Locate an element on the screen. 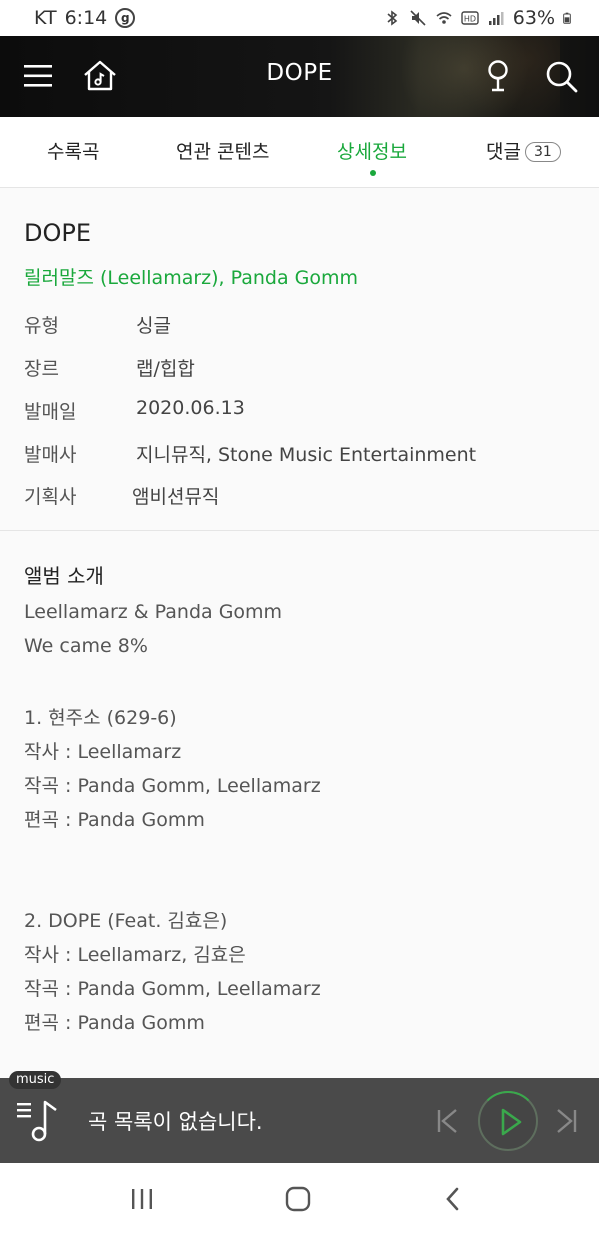 The image size is (599, 1233). album-title: DOPE is located at coordinates (58, 233).